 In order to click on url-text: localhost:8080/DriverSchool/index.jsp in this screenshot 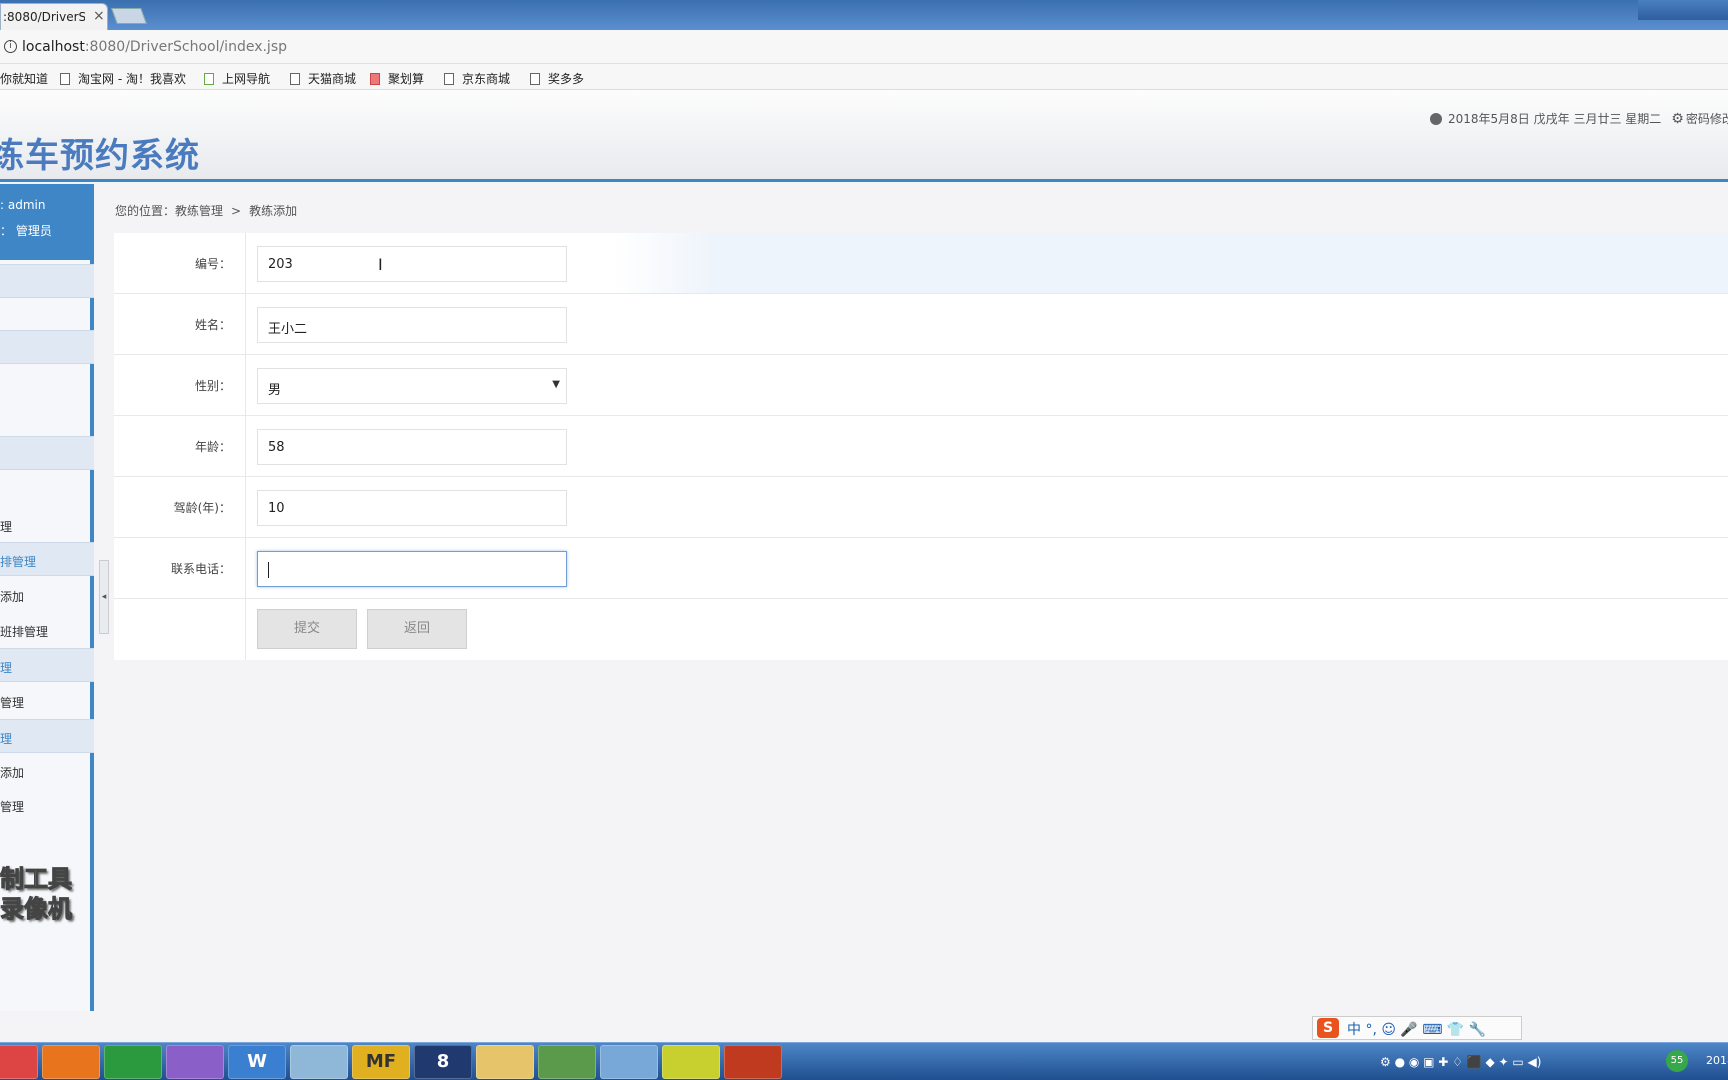, I will do `click(154, 47)`.